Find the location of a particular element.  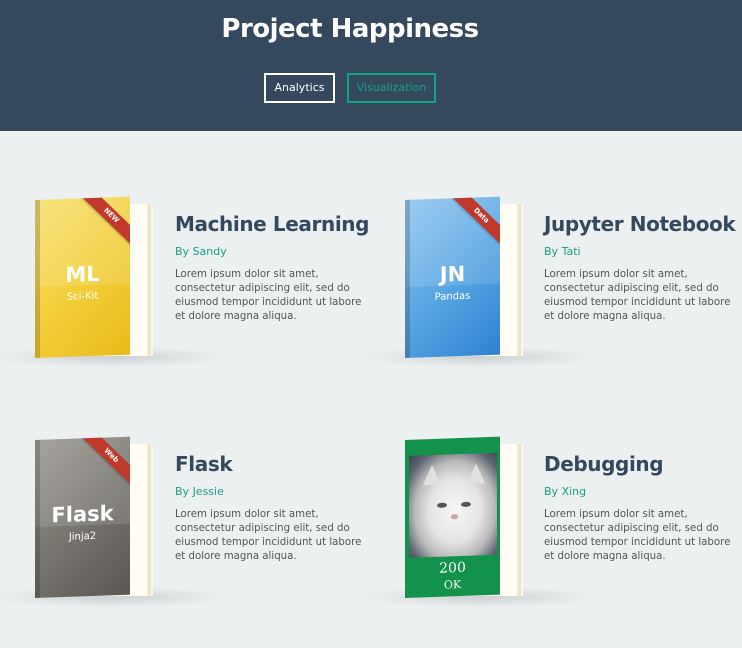

cover-sub: Pandas is located at coordinates (452, 296).